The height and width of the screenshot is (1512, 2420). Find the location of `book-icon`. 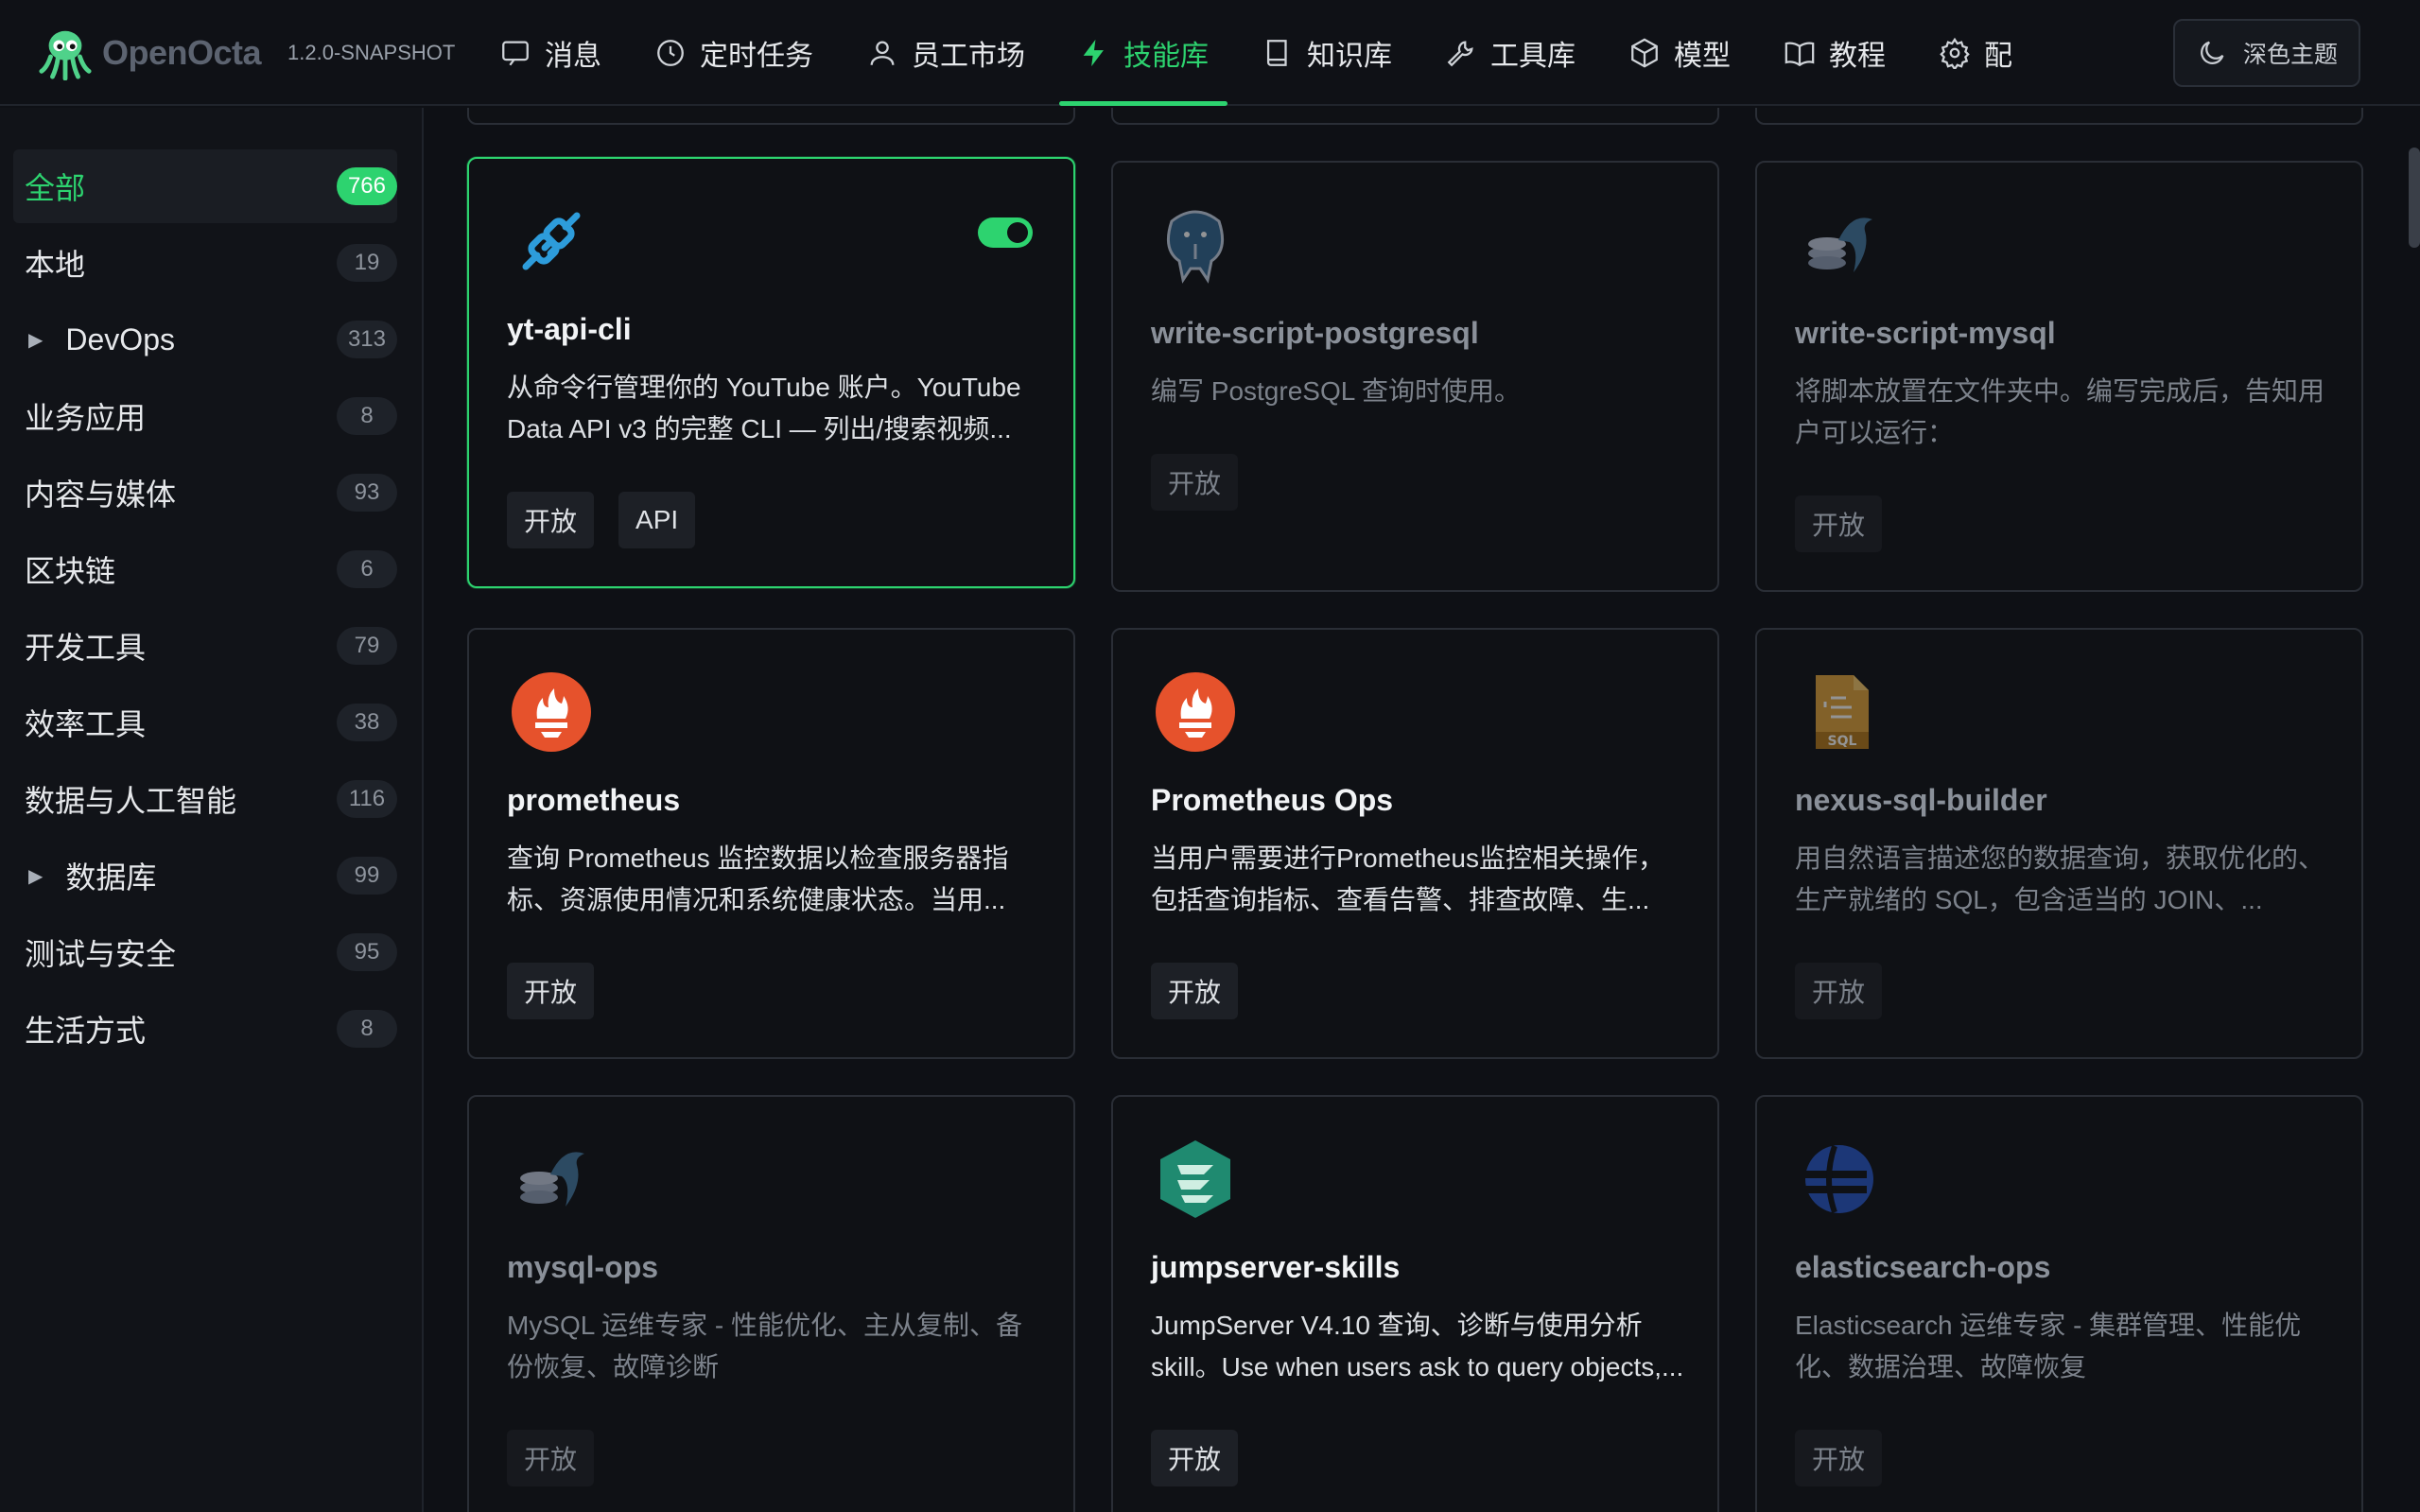

book-icon is located at coordinates (1276, 53).